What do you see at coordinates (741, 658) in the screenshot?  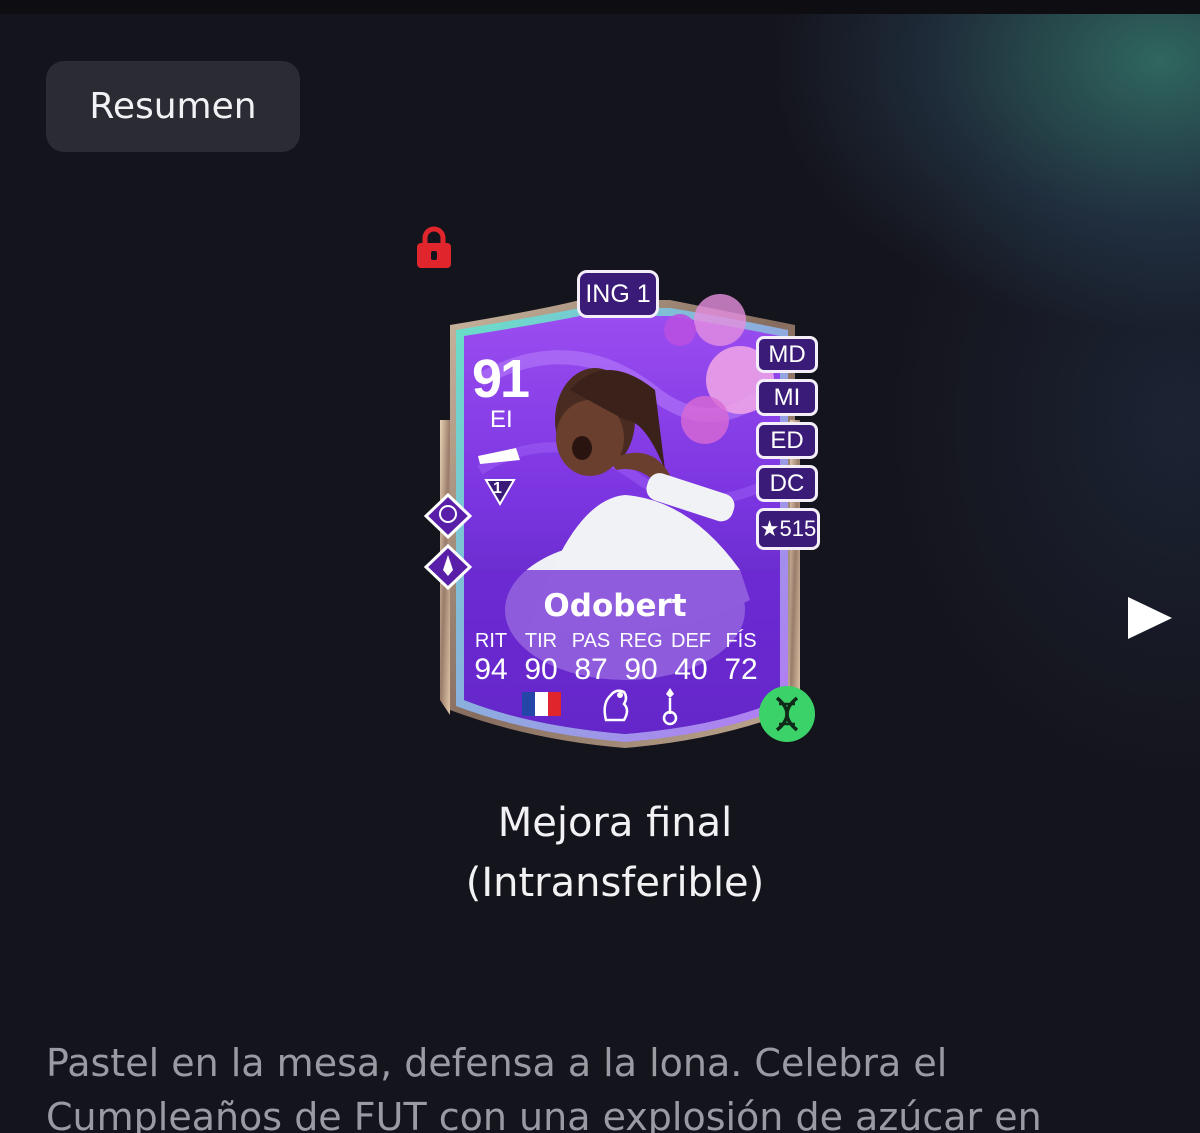 I see `stat-fis: FÍS 72` at bounding box center [741, 658].